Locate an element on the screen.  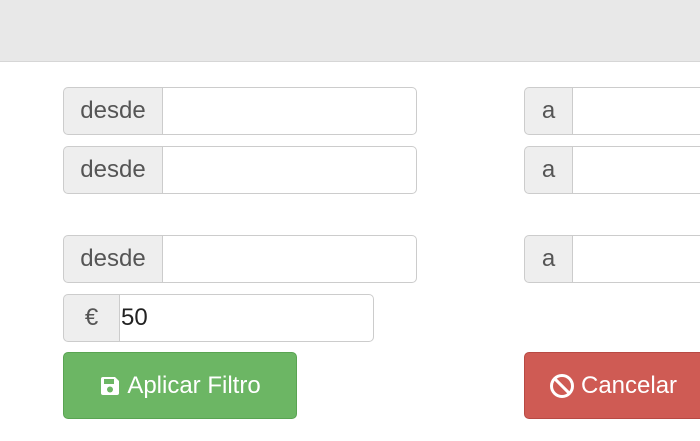
floppy-disk-icon is located at coordinates (110, 386).